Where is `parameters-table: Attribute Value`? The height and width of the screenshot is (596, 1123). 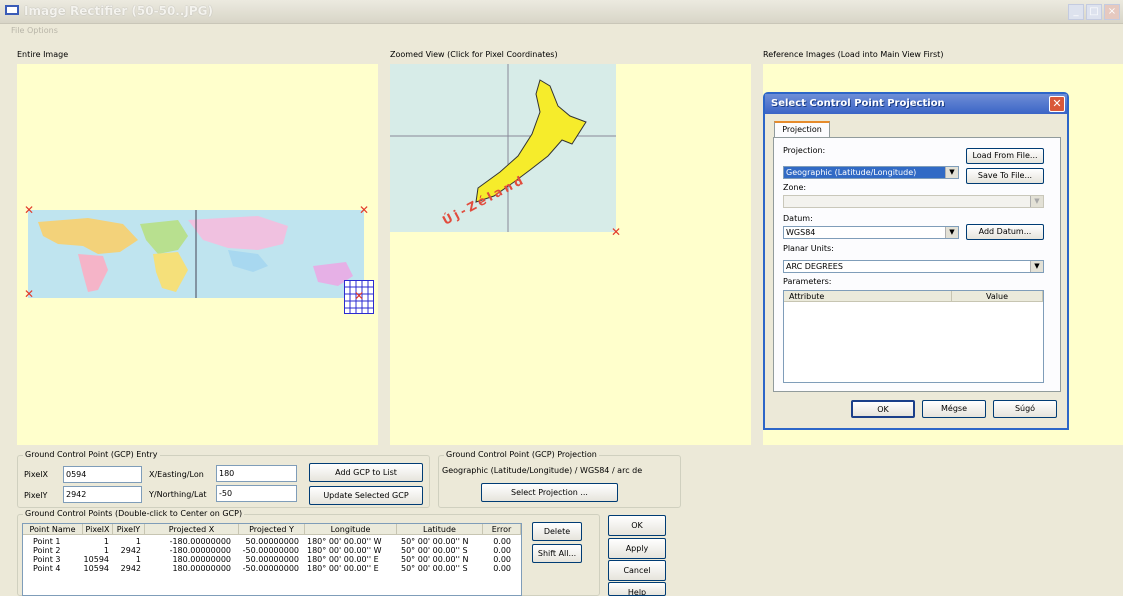
parameters-table: Attribute Value is located at coordinates (913, 336).